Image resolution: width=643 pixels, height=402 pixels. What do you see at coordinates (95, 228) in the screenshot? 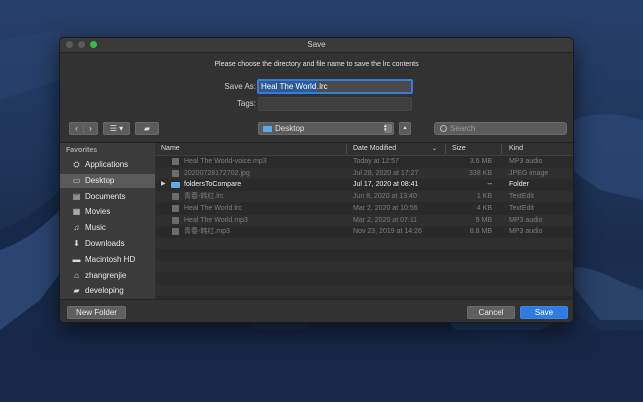
I see `sidebar-item-label: Music` at bounding box center [95, 228].